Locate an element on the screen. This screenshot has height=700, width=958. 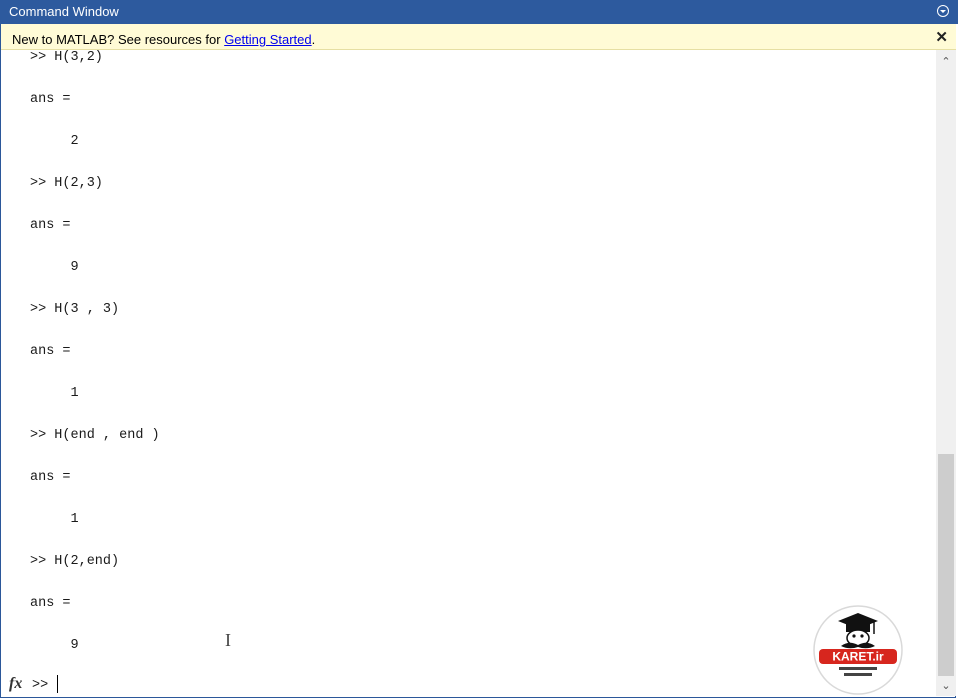
text-caret is located at coordinates (57, 684).